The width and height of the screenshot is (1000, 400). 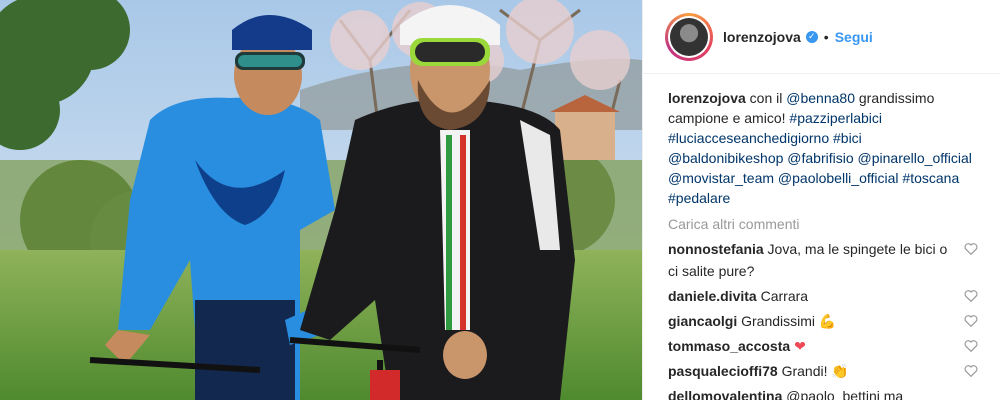 I want to click on follow-button: Segui, so click(x=854, y=37).